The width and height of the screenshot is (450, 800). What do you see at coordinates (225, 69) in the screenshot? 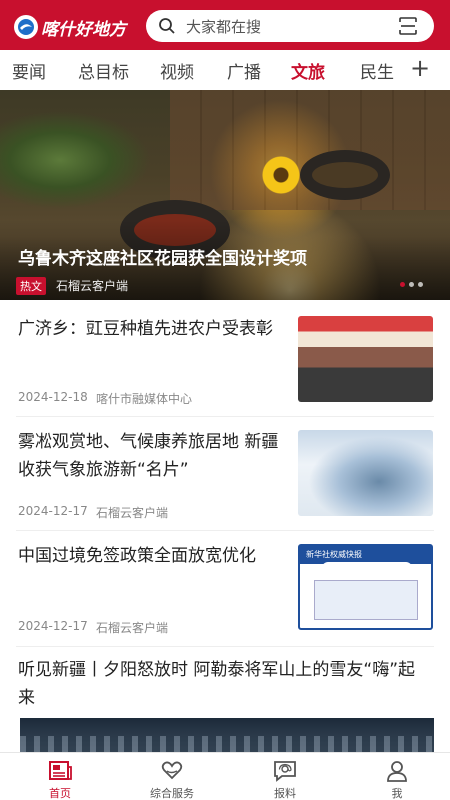
I see `category-tabs: 要闻 总目标 视频 广播 文旅 民生 +` at bounding box center [225, 69].